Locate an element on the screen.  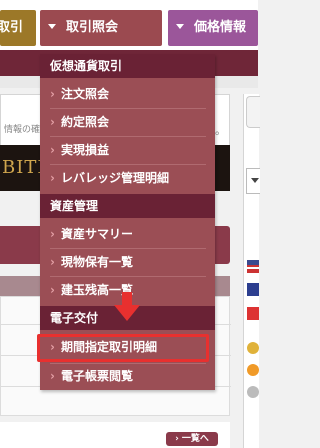
menu-item-label: 約定照会 is located at coordinates (84, 122).